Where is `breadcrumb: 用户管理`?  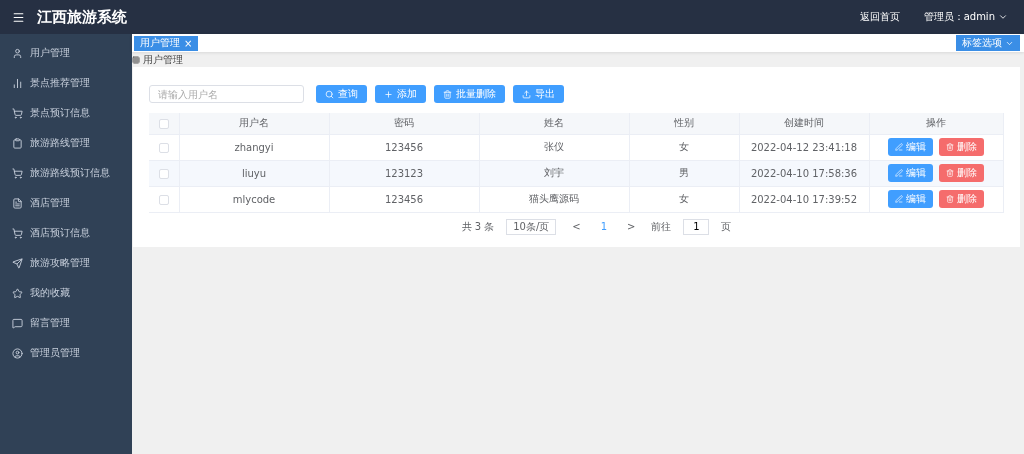
breadcrumb: 用户管理 is located at coordinates (163, 59).